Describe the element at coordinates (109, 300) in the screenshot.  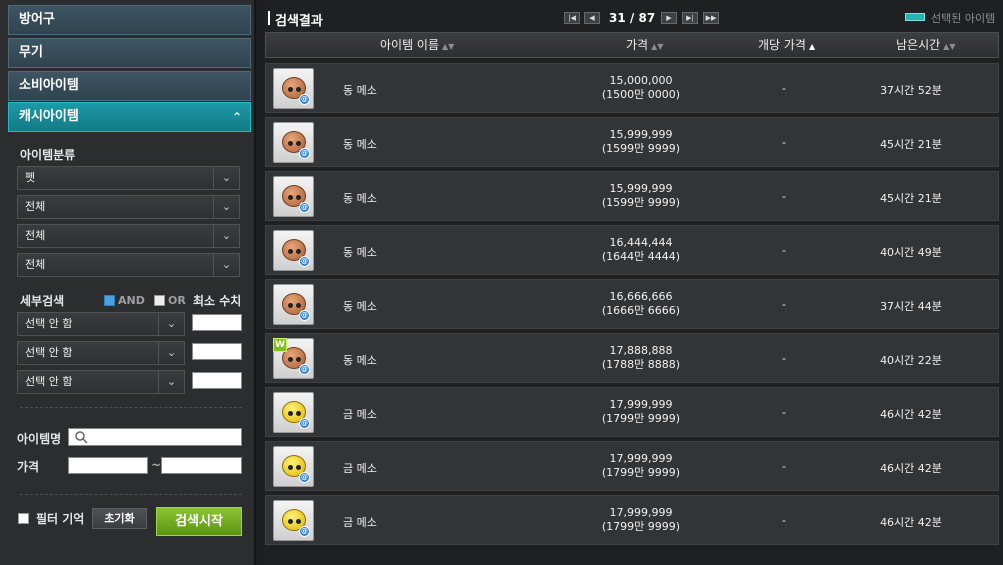
I see `and-checkbox` at that location.